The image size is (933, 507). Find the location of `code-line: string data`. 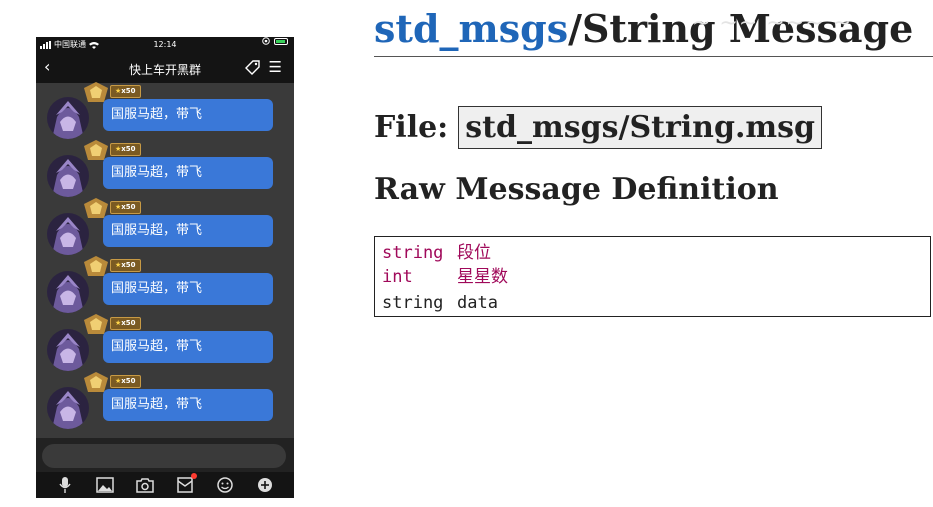

code-line: string data is located at coordinates (440, 303).